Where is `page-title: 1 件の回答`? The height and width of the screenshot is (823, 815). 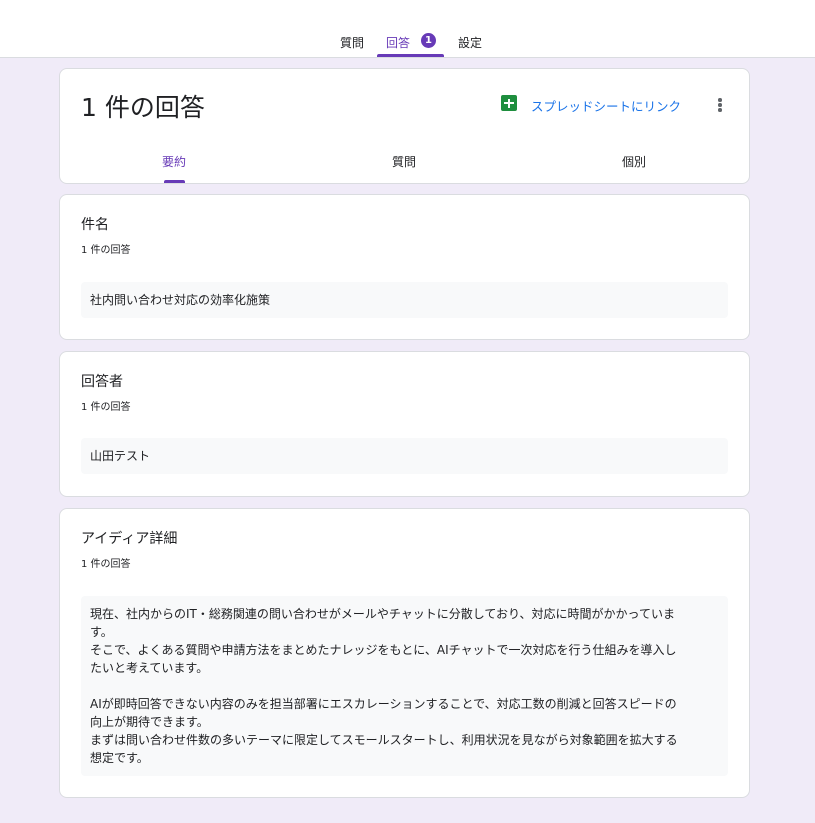
page-title: 1 件の回答 is located at coordinates (143, 107).